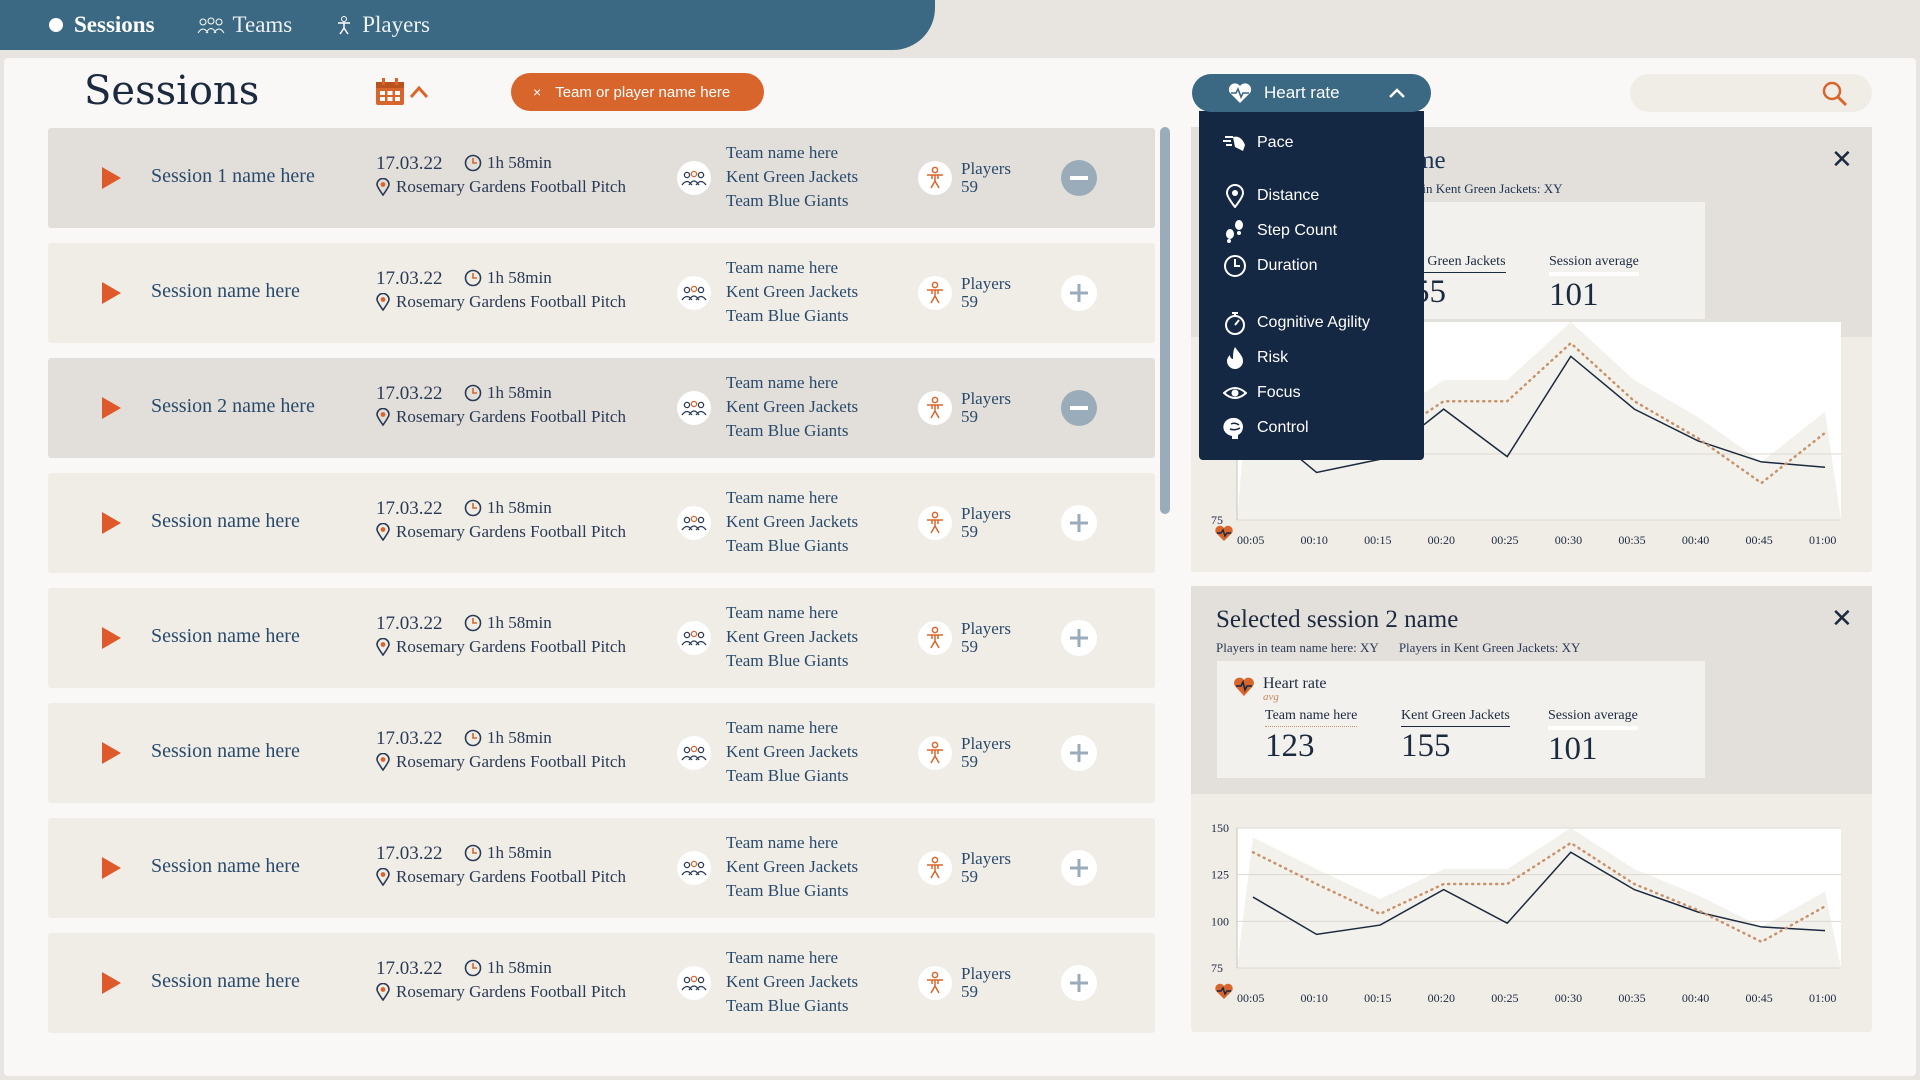  I want to click on dropdown-item-duration: Duration, so click(1270, 266).